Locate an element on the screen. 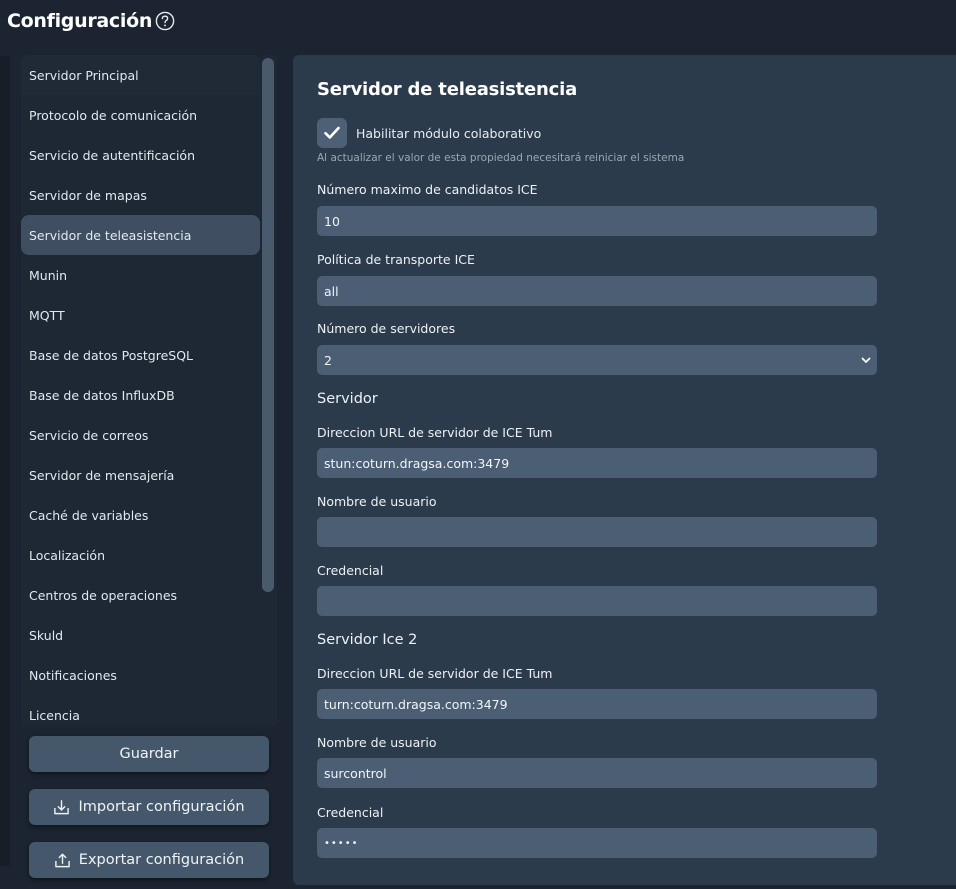  sidebar-item-autentificacion: Servicio de autentificación is located at coordinates (140, 155).